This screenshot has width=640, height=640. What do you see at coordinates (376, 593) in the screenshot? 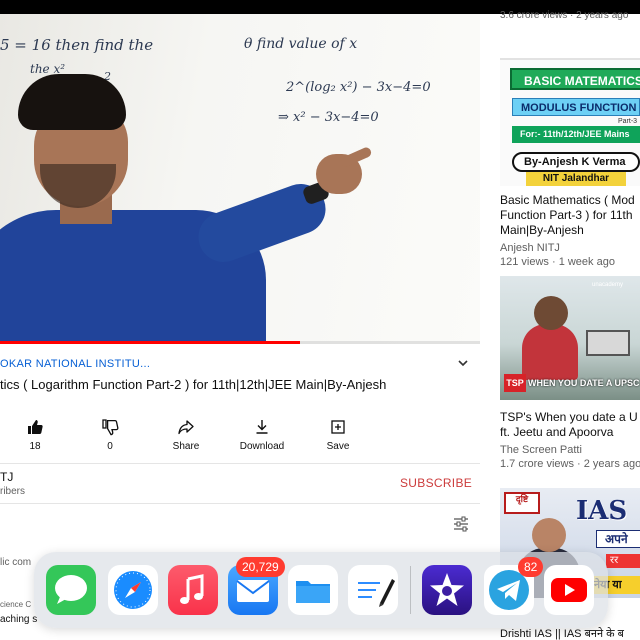
I see `pencil-notes-icon` at bounding box center [376, 593].